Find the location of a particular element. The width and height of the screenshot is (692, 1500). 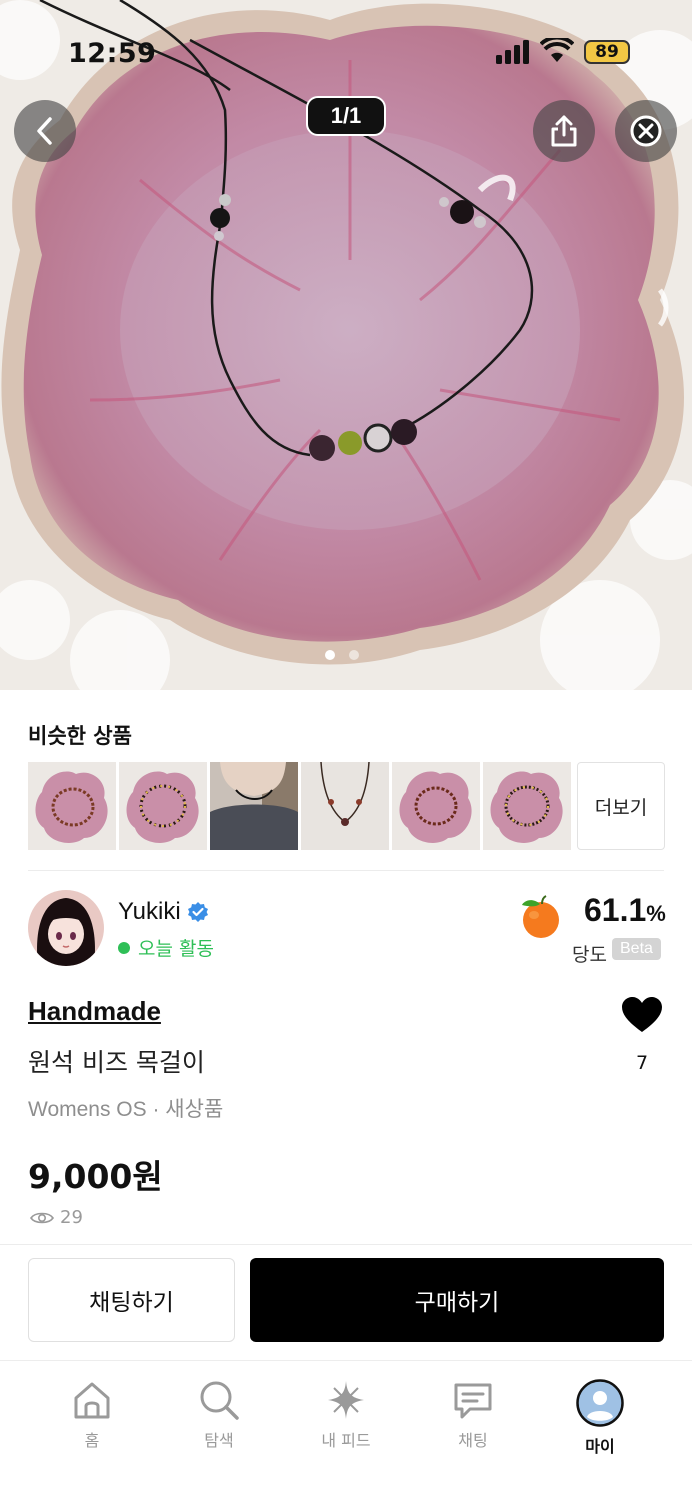

search-icon is located at coordinates (219, 1400).